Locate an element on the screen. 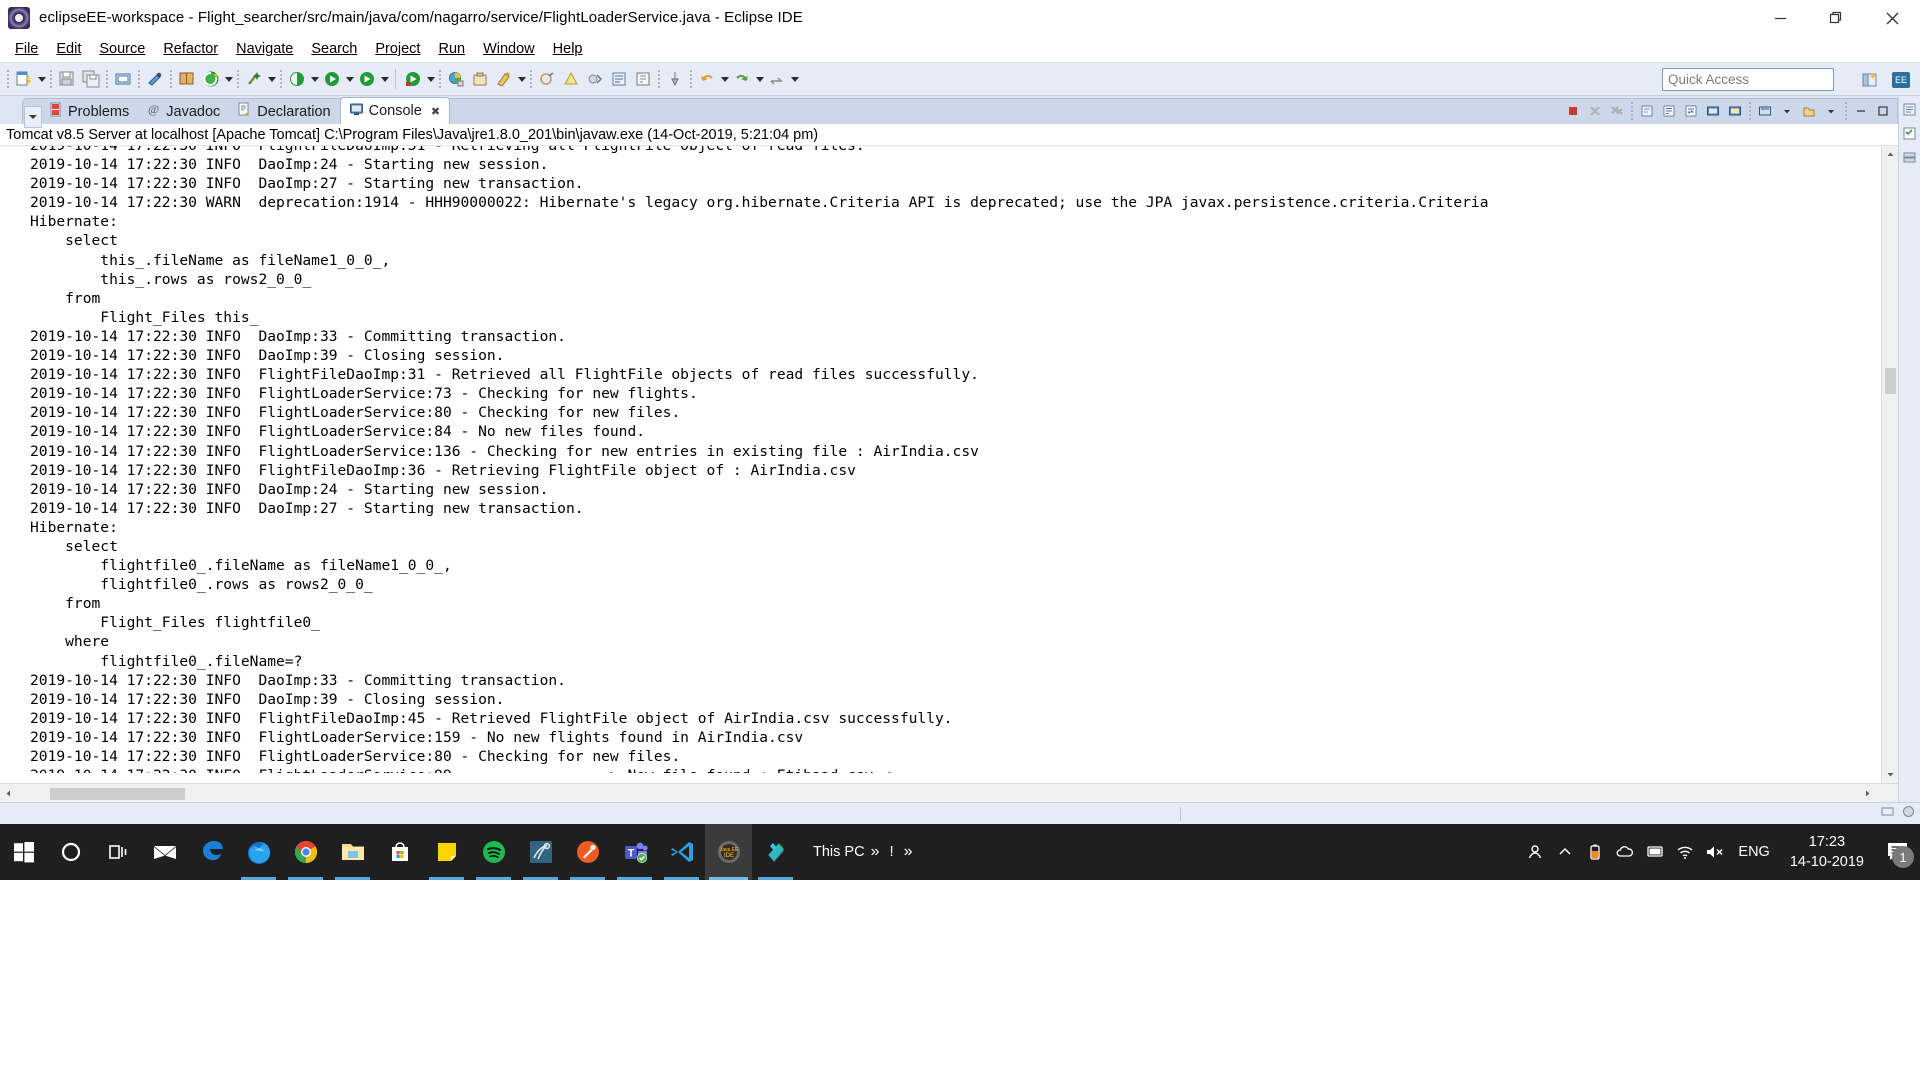  onedrive-cloud-icon is located at coordinates (1625, 852).